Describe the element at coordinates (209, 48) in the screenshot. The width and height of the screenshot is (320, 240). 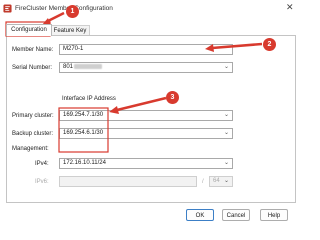
I see `arrow-2-head` at that location.